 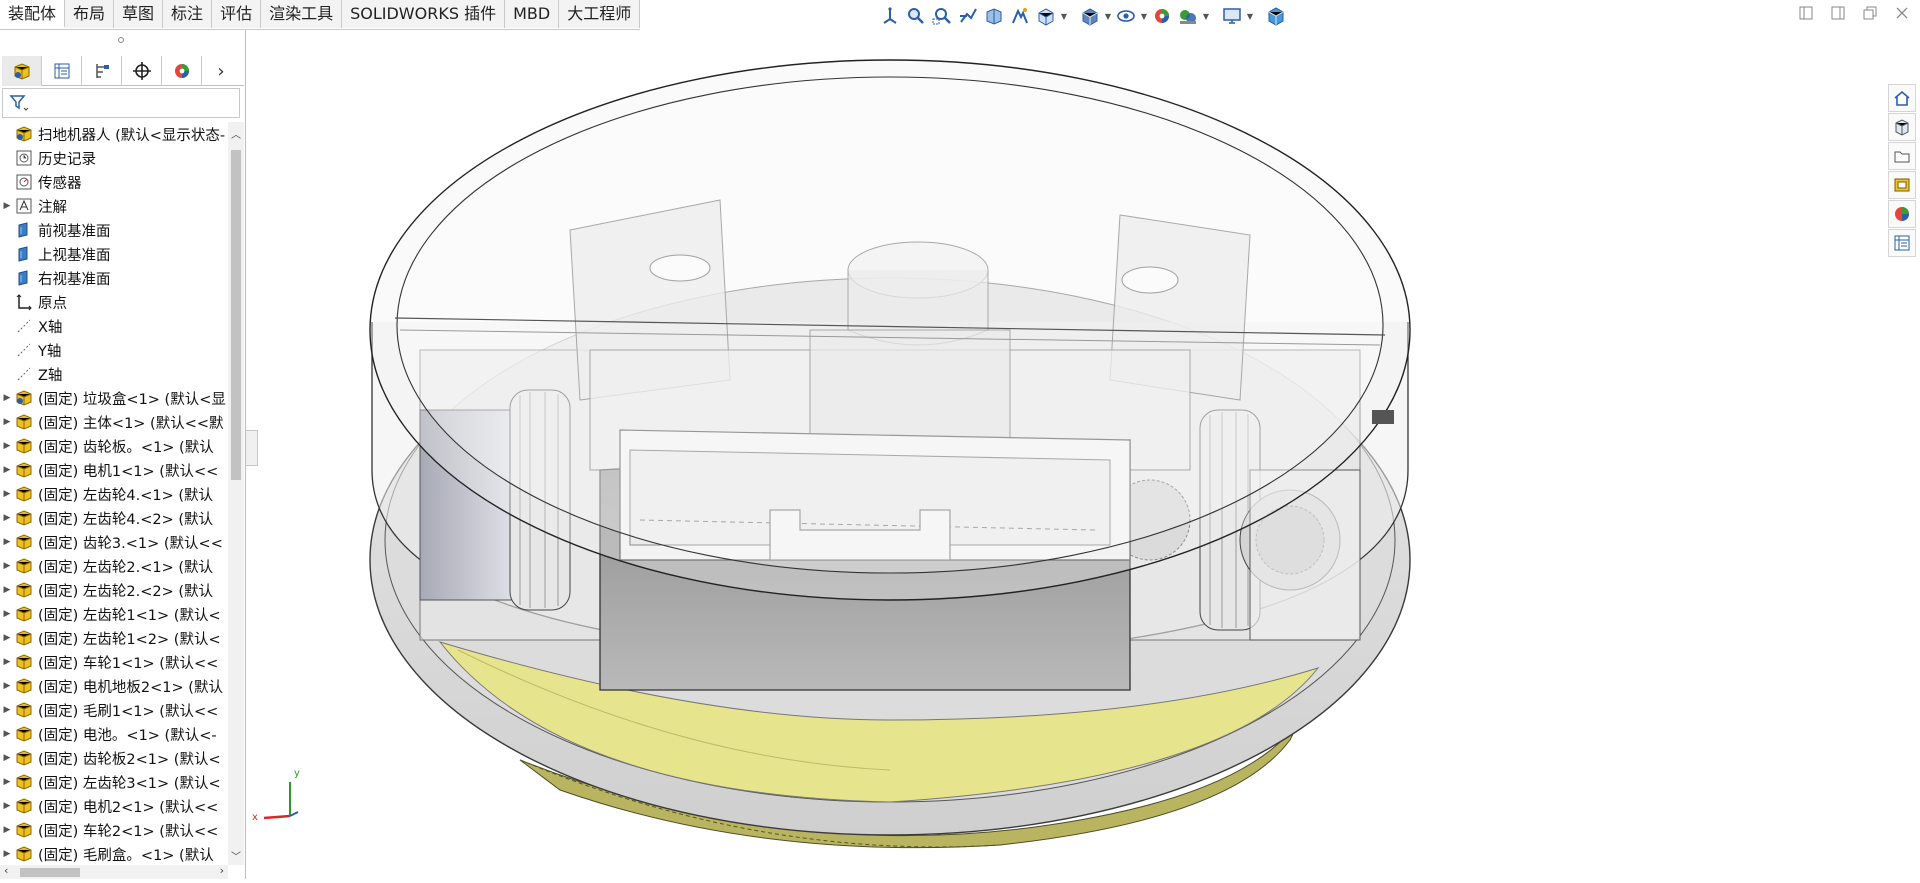 What do you see at coordinates (236, 855) in the screenshot?
I see `scroll-down-icon: ﹀` at bounding box center [236, 855].